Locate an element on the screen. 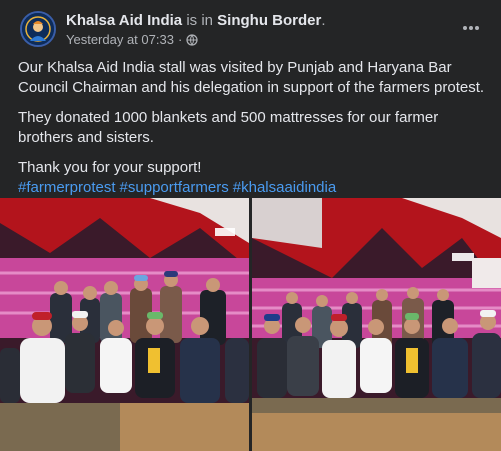 Image resolution: width=501 pixels, height=451 pixels. post-timestamp: Yesterday at 07:33 is located at coordinates (120, 39).